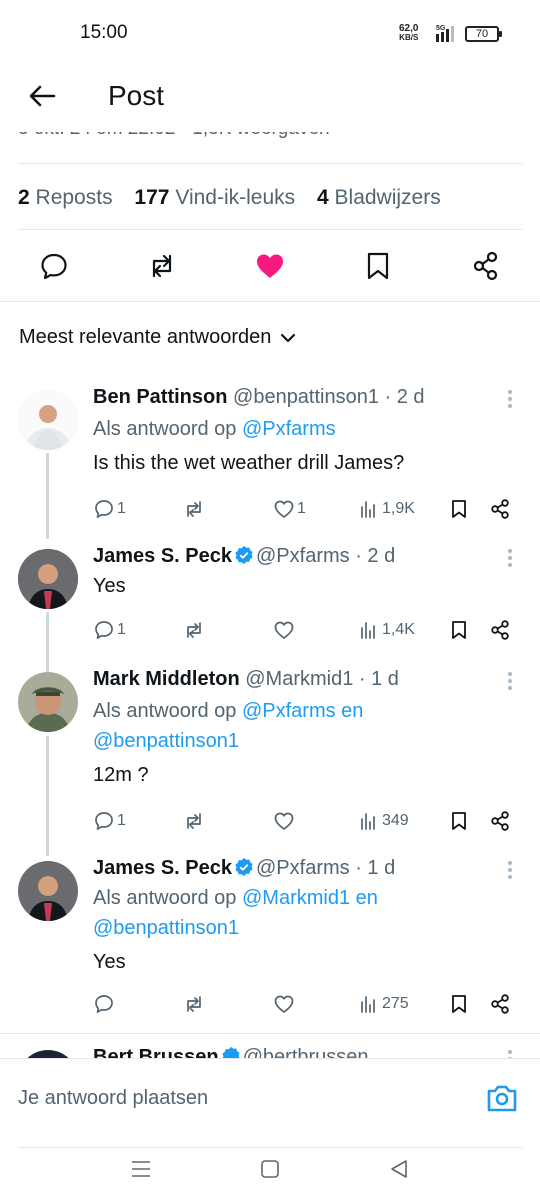 This screenshot has width=540, height=1200. What do you see at coordinates (121, 775) in the screenshot?
I see `reply-text: 12m ?` at bounding box center [121, 775].